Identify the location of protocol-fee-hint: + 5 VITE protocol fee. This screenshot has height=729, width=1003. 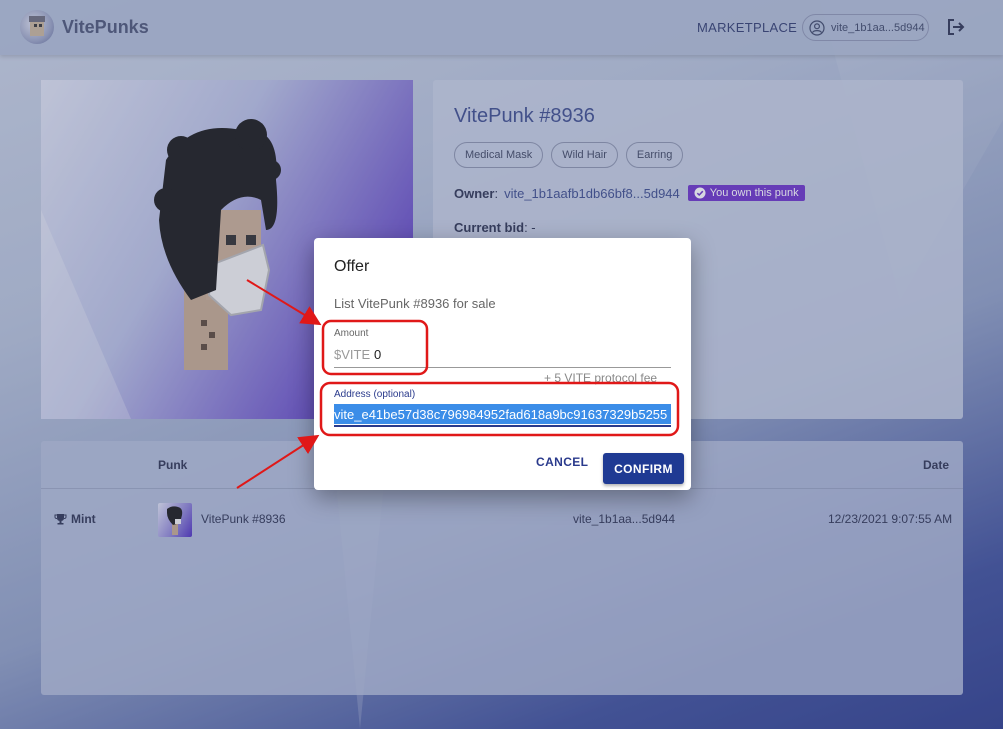
(601, 378).